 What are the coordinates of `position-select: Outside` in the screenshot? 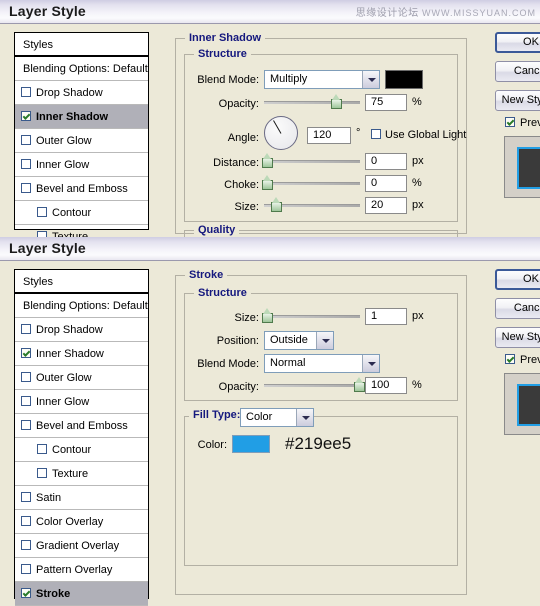 It's located at (299, 340).